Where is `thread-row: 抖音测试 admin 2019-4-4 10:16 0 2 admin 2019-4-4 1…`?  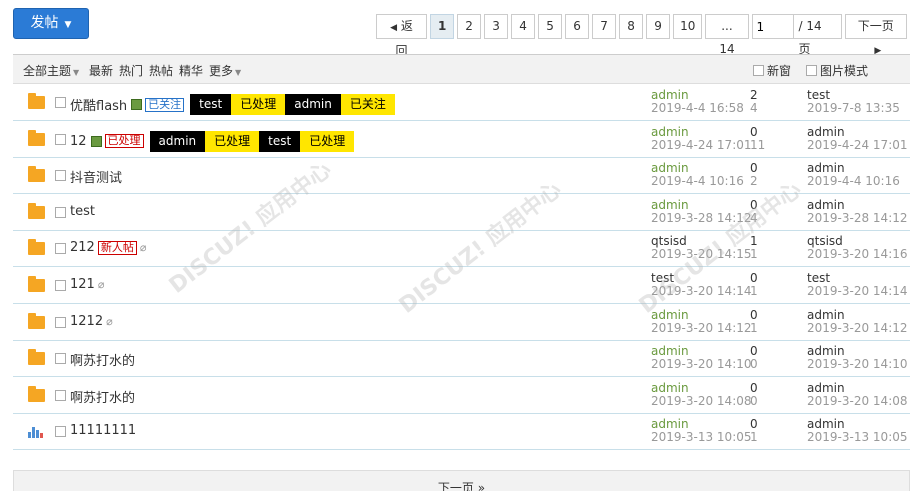 thread-row: 抖音测试 admin 2019-4-4 10:16 0 2 admin 2019-4-4 1… is located at coordinates (461, 176).